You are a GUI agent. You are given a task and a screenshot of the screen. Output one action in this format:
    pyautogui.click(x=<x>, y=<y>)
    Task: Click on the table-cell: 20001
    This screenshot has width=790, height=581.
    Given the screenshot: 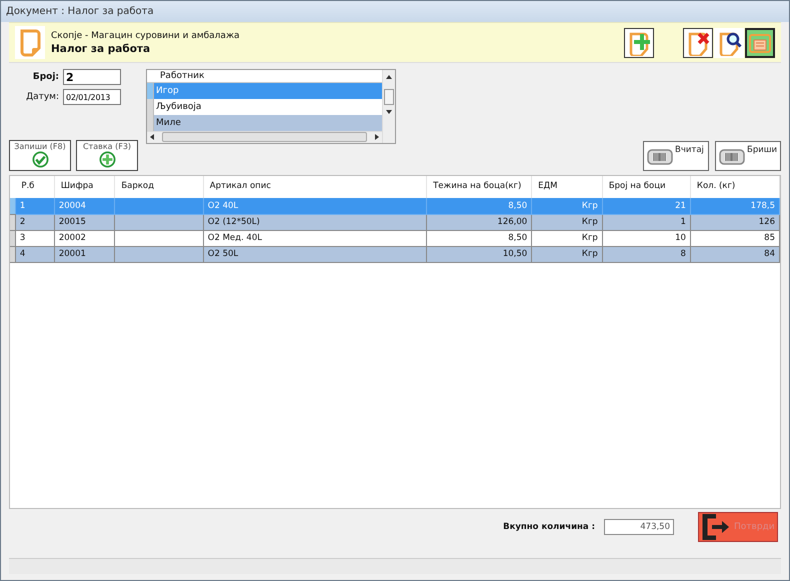 What is the action you would take?
    pyautogui.click(x=84, y=254)
    